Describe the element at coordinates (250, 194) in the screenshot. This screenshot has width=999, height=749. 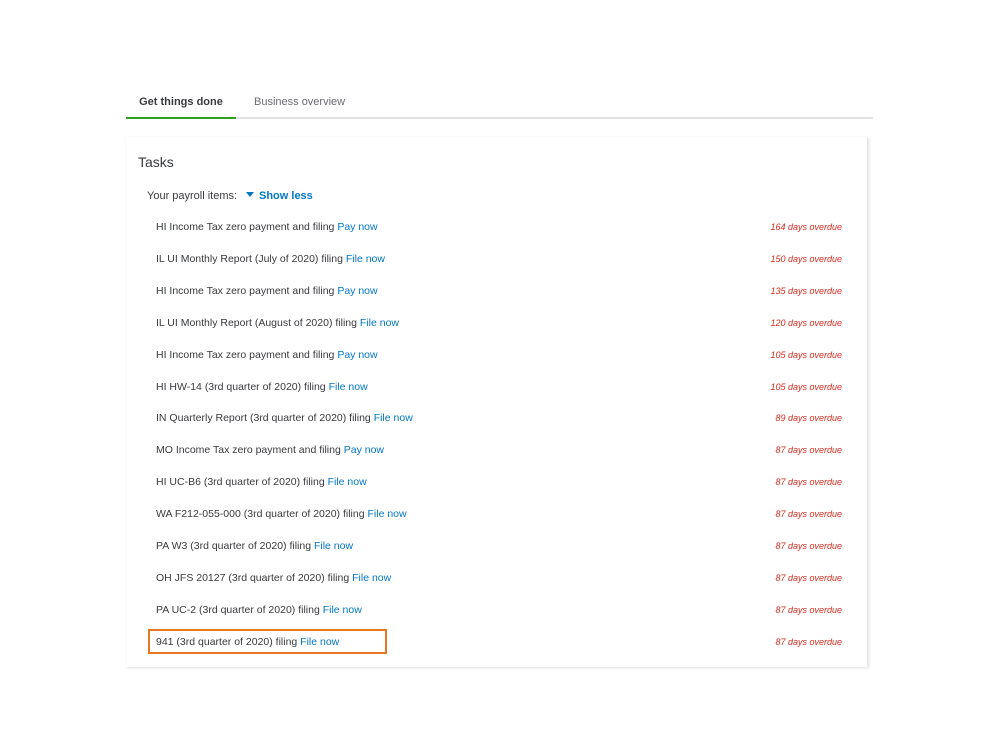
I see `caret-down-icon` at that location.